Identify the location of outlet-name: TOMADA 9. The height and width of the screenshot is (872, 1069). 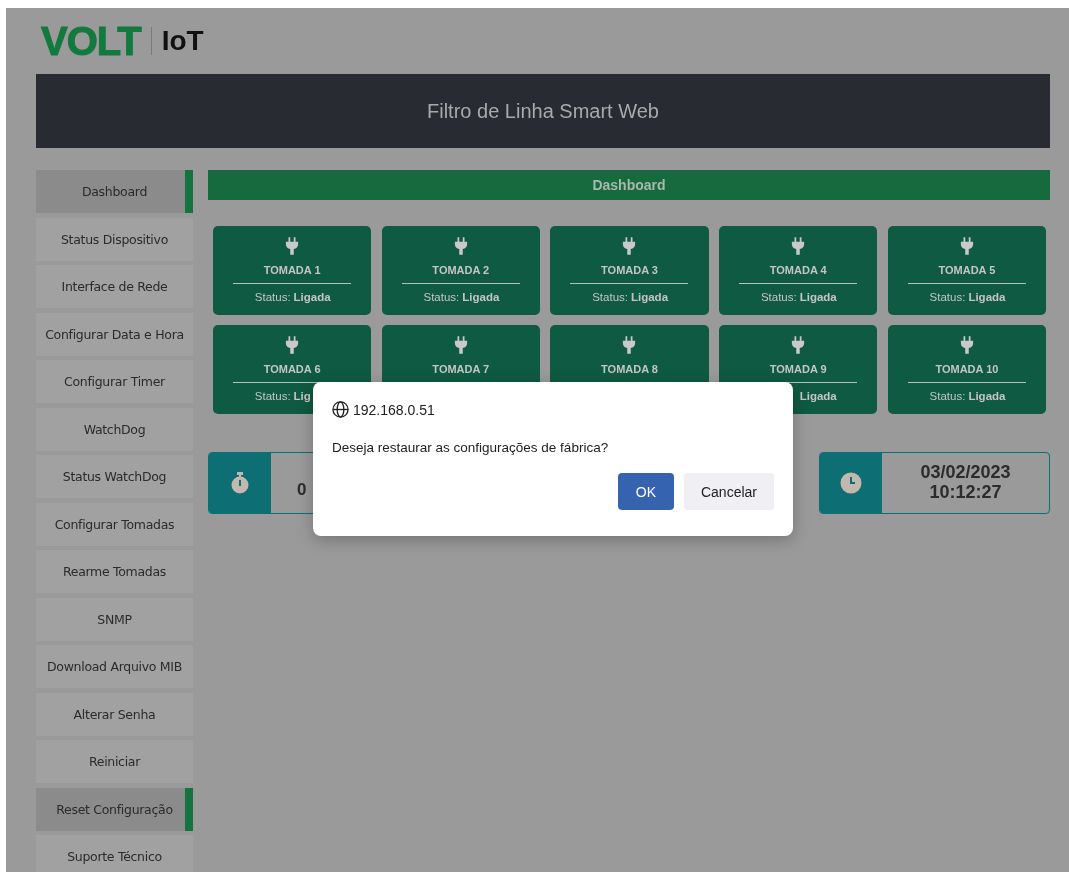
(798, 369).